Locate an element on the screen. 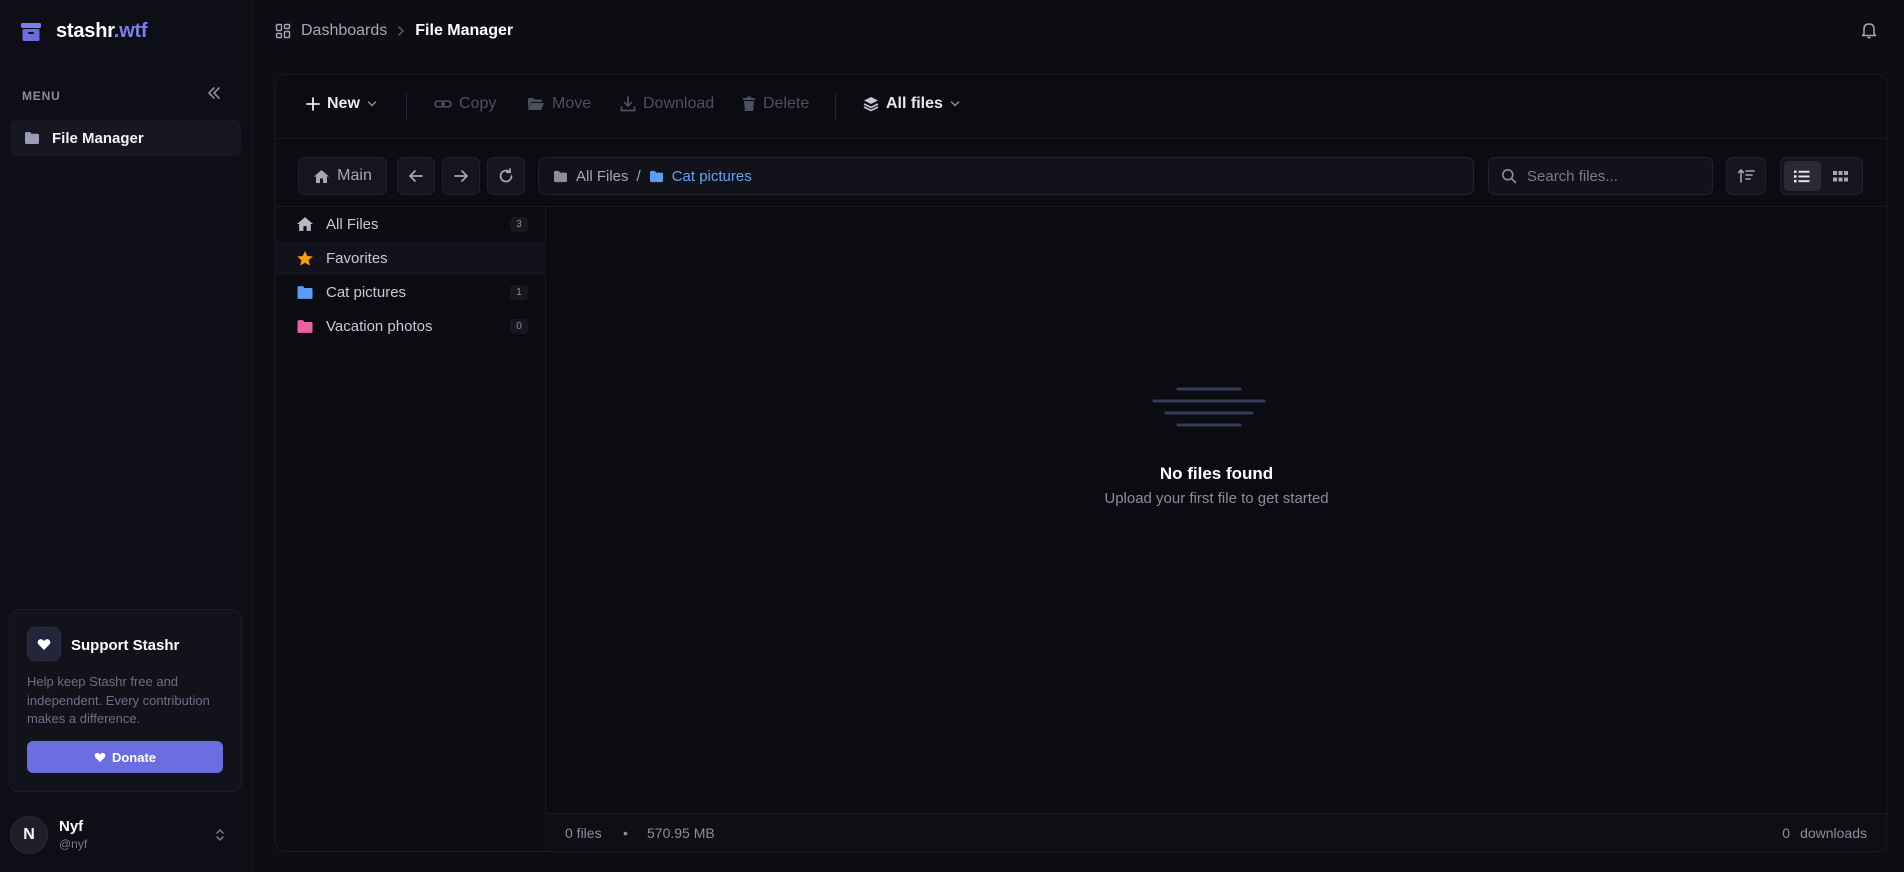  breadcrumb: Dashboards File Manager is located at coordinates (394, 31).